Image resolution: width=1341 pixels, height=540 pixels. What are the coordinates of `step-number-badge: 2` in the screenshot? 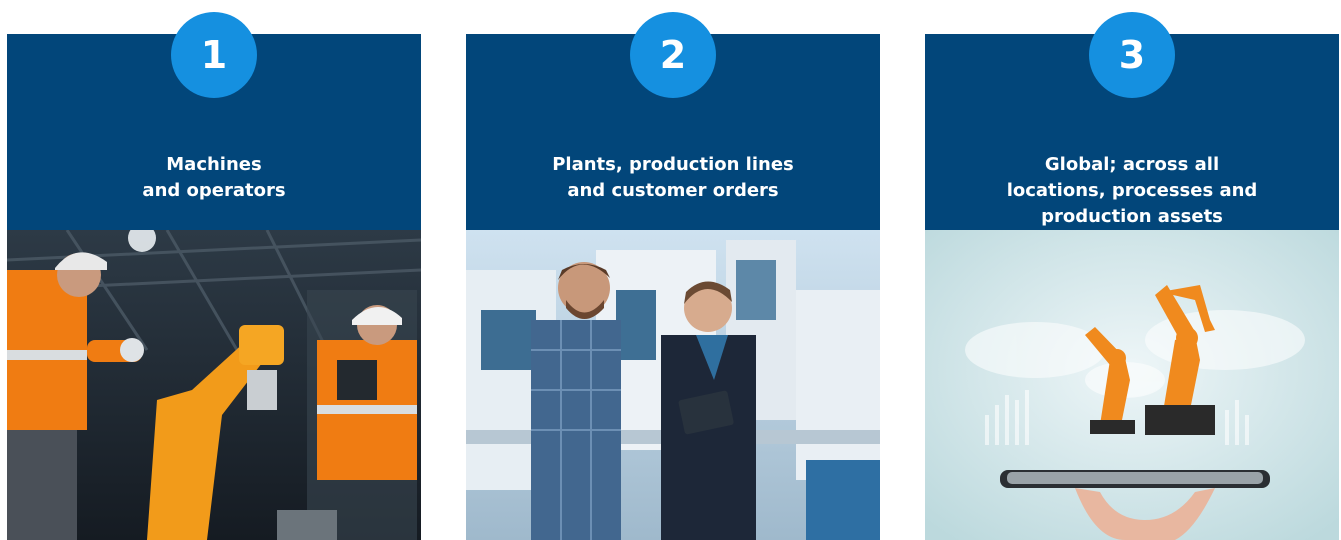 It's located at (673, 55).